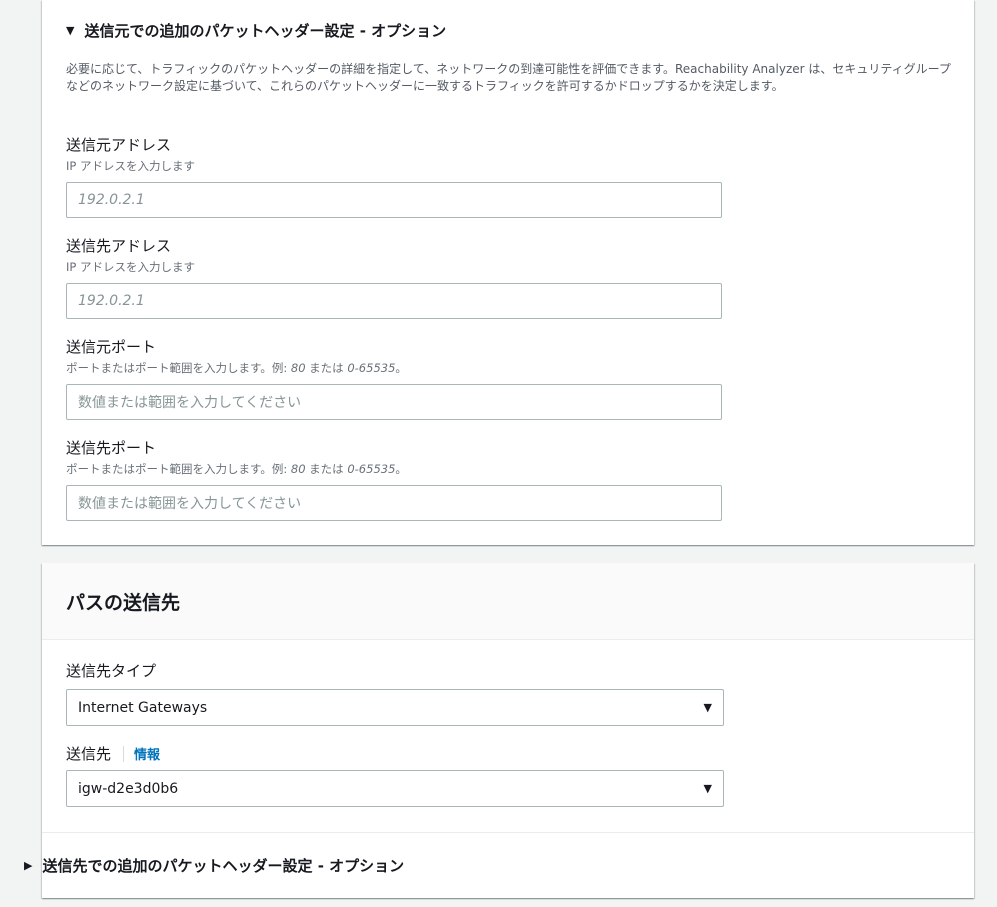 The height and width of the screenshot is (907, 997). What do you see at coordinates (128, 788) in the screenshot?
I see `destination-value: igw-d2e3d0b6` at bounding box center [128, 788].